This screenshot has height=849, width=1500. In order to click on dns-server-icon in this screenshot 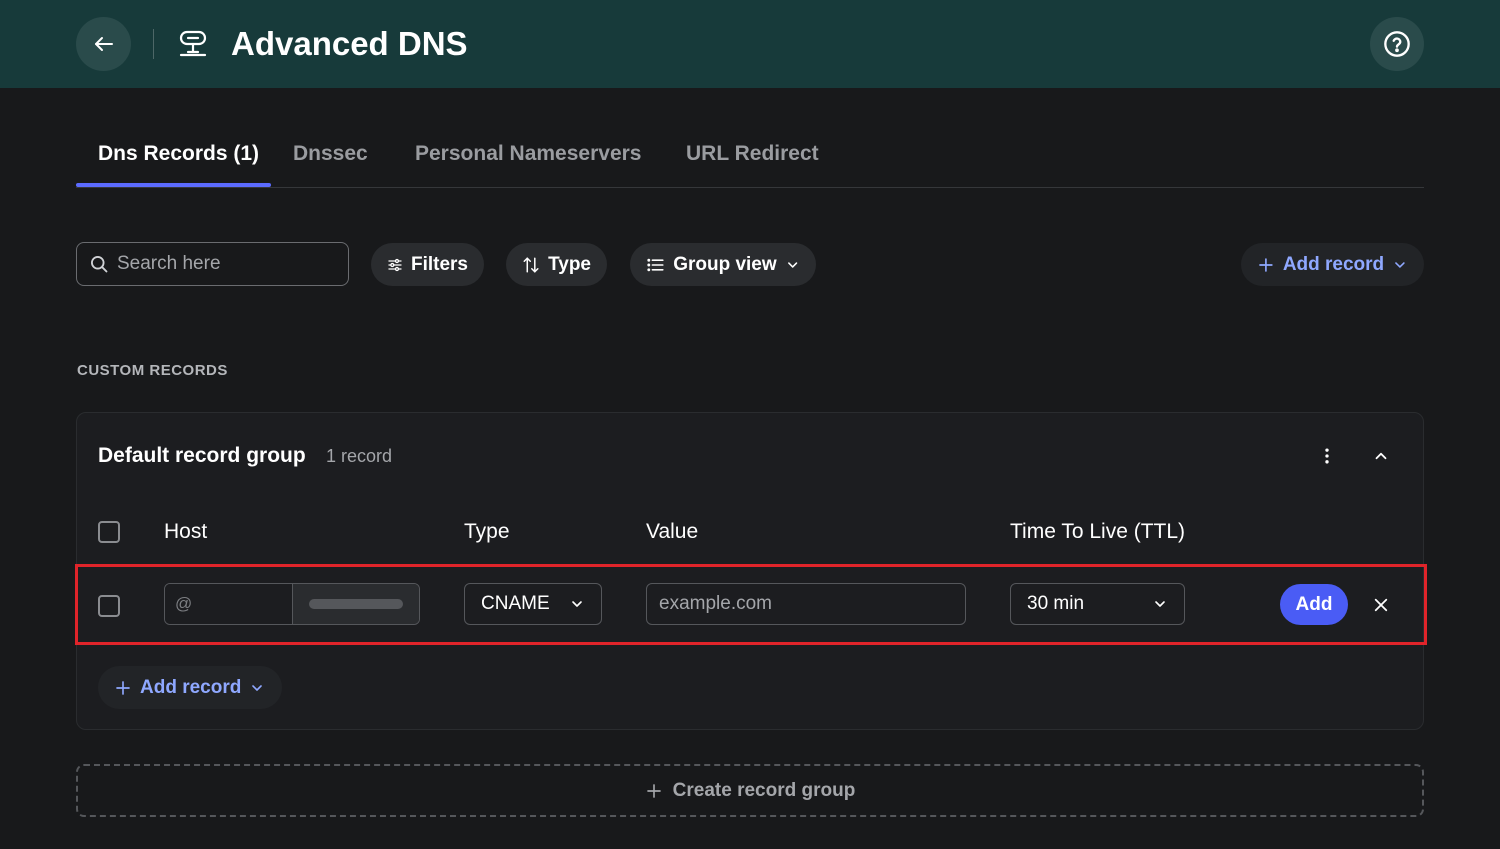, I will do `click(193, 44)`.